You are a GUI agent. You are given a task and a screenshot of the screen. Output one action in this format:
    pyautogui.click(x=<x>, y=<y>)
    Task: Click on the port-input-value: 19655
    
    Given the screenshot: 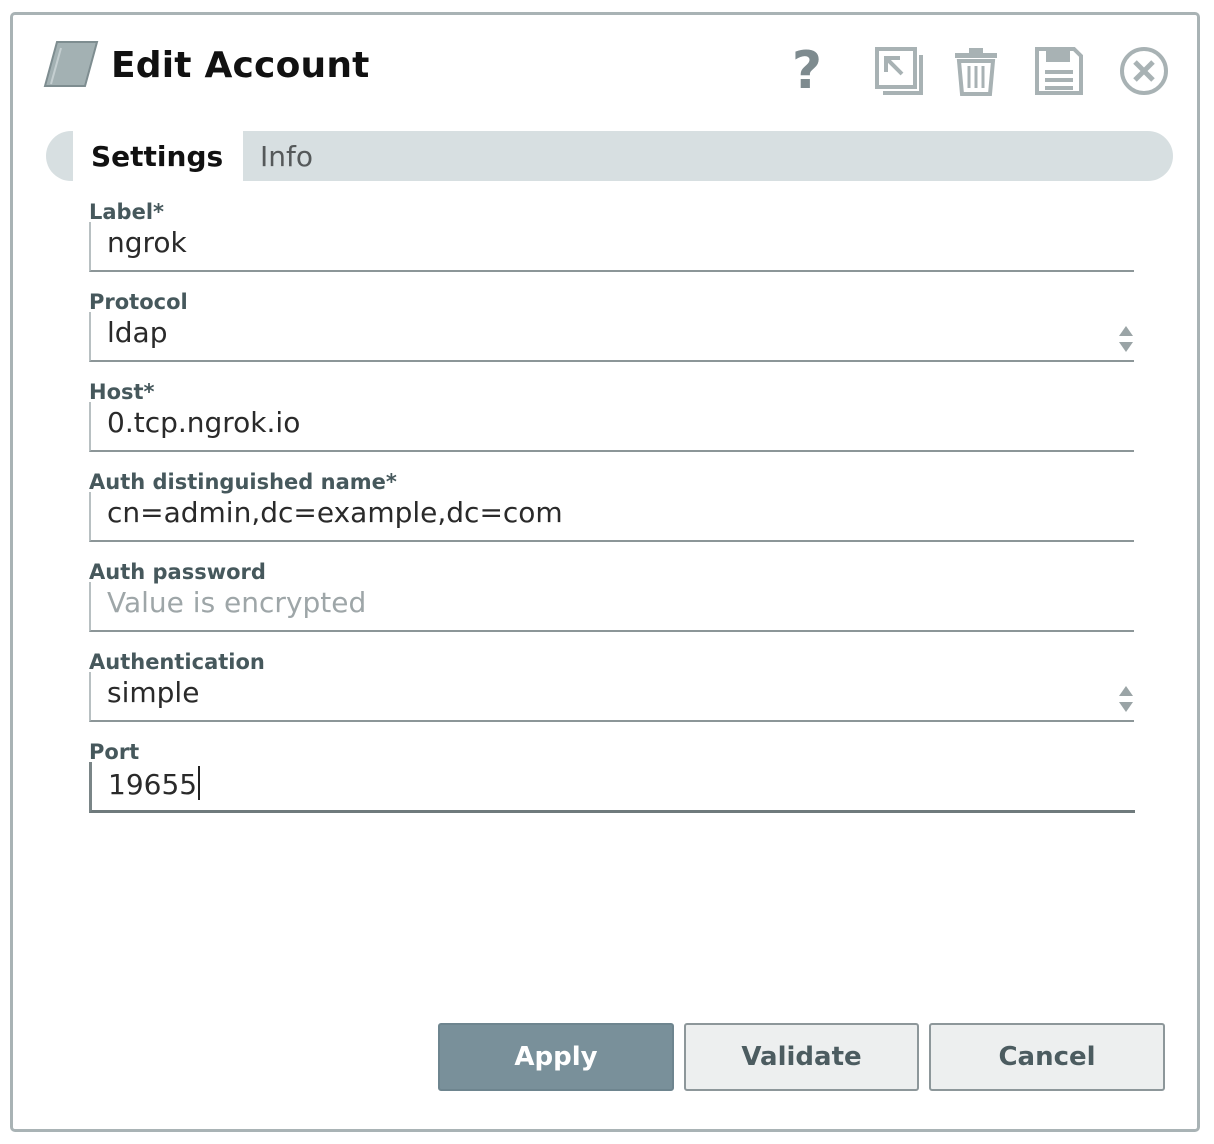 What is the action you would take?
    pyautogui.click(x=153, y=784)
    